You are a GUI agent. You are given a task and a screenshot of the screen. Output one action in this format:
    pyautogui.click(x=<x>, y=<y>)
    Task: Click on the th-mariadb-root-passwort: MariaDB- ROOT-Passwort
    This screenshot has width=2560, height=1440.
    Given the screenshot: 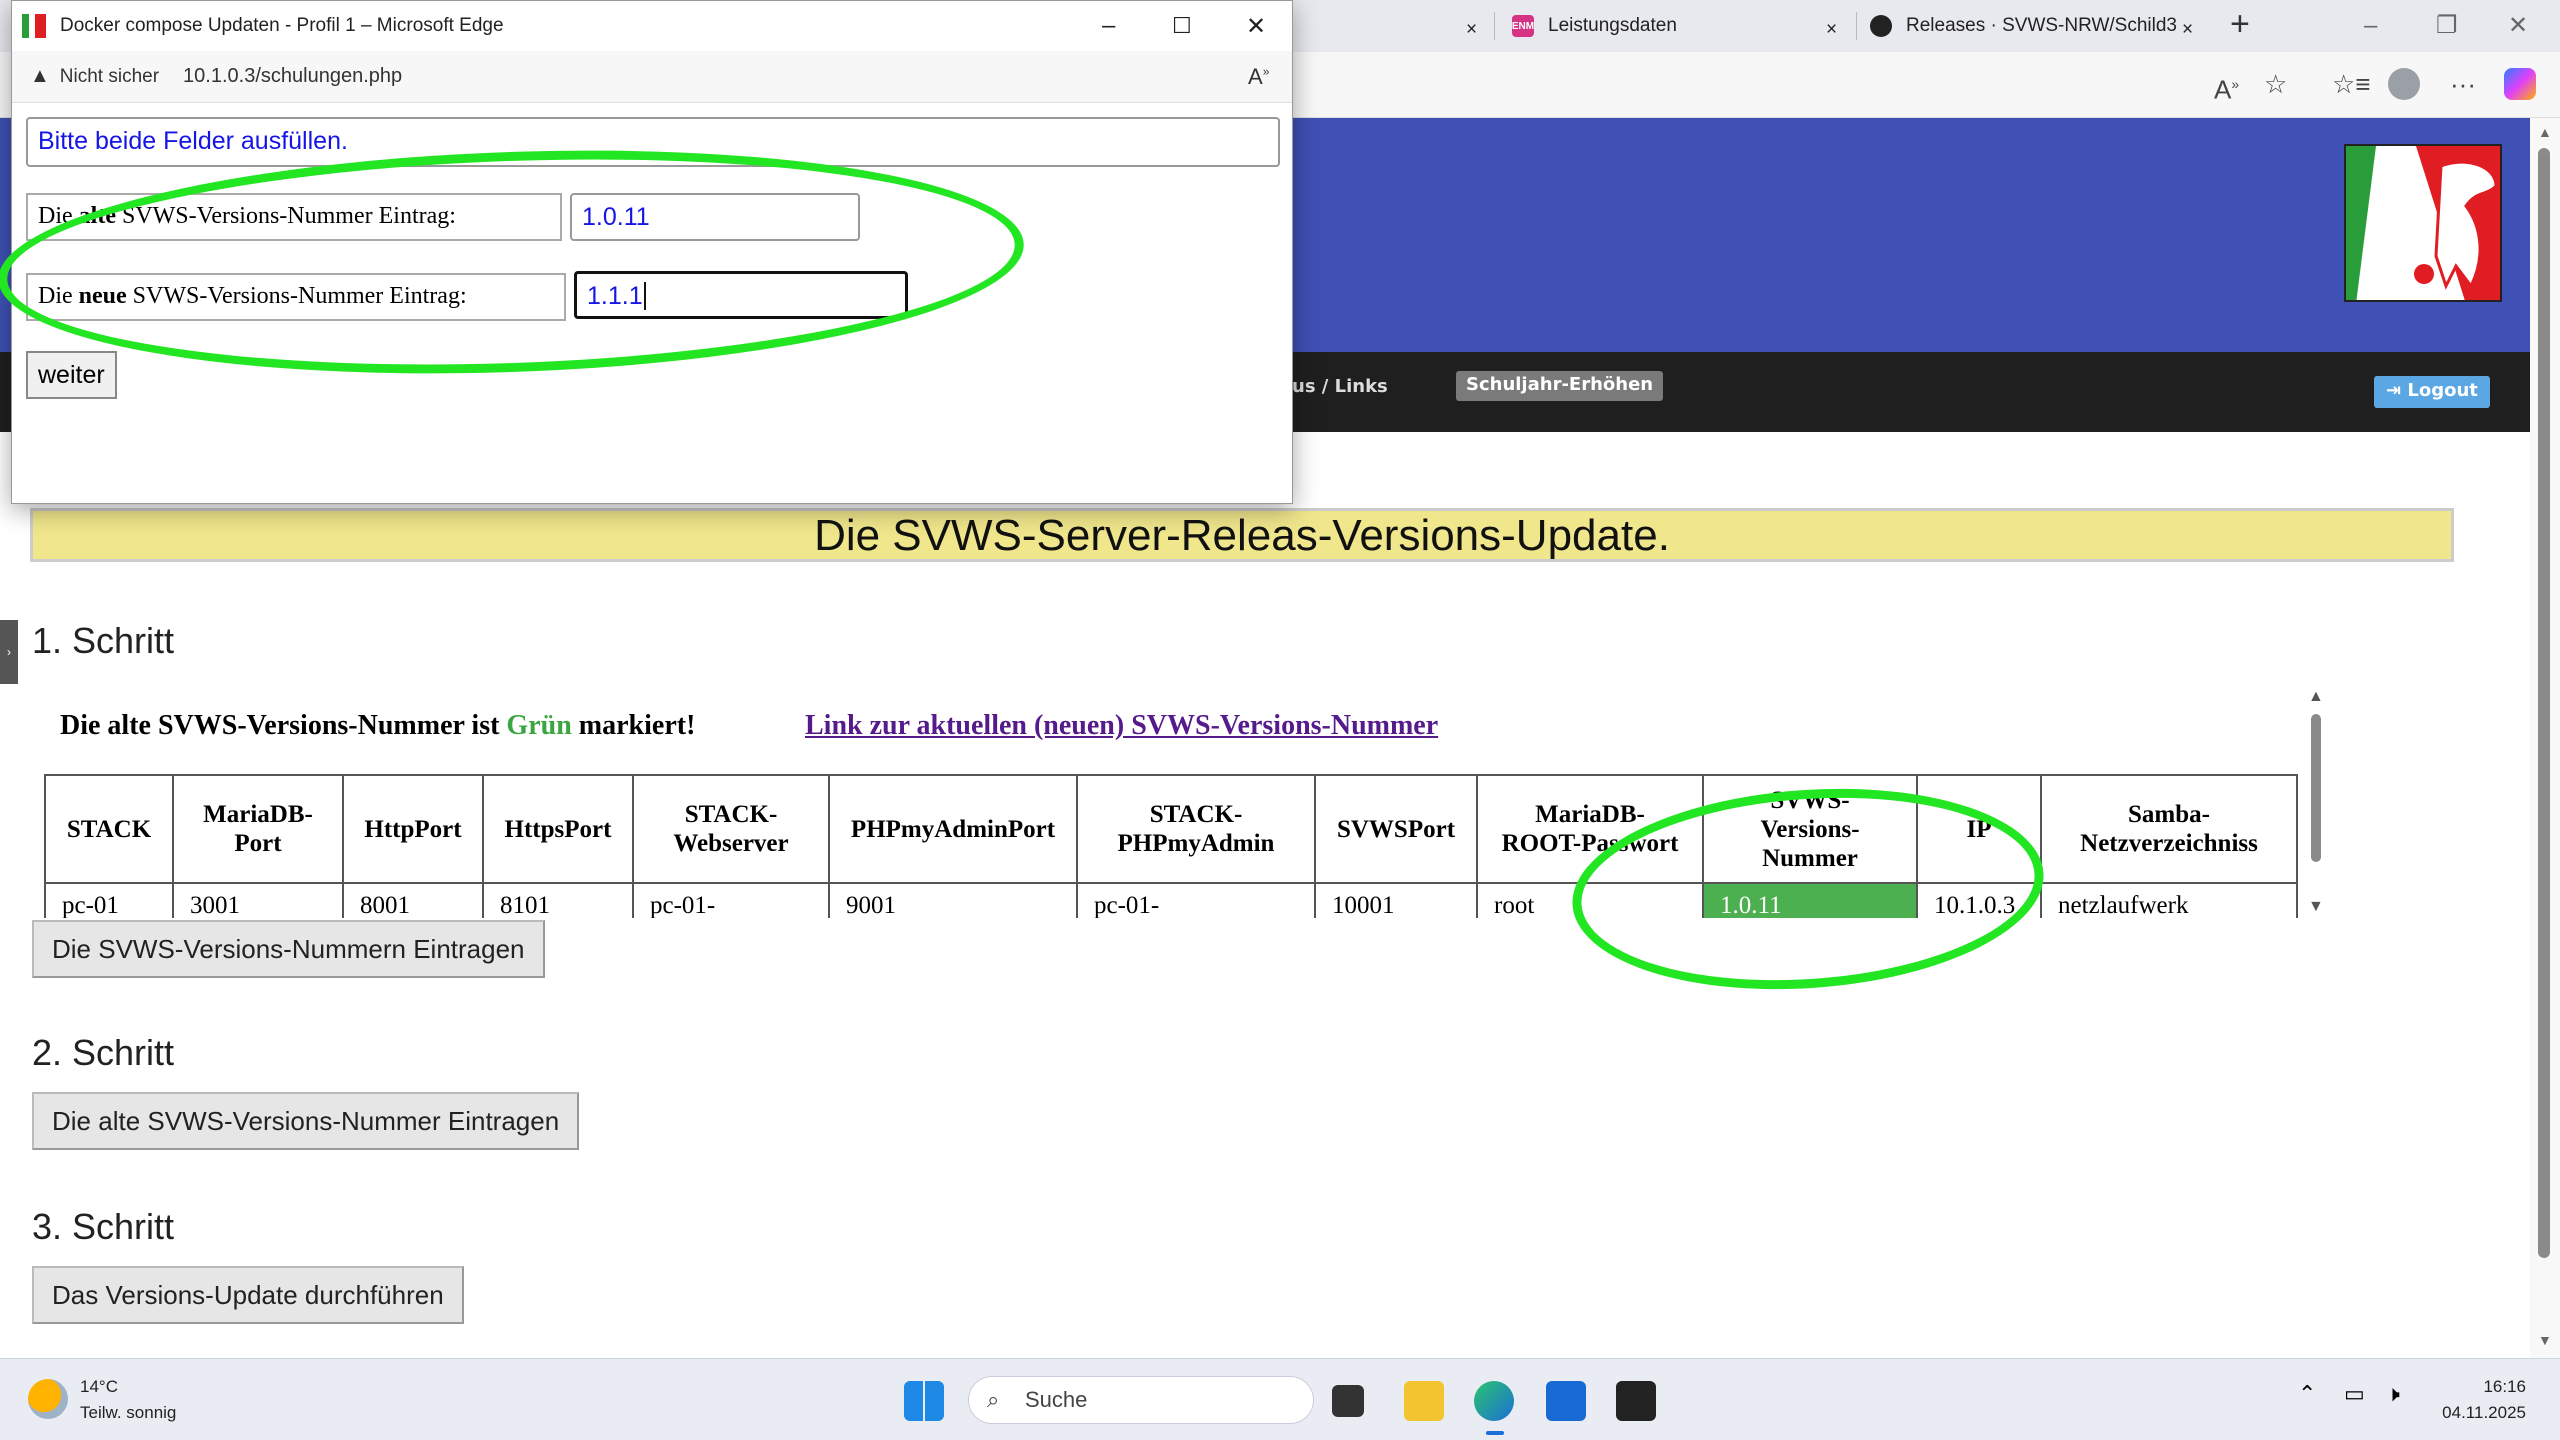 What is the action you would take?
    pyautogui.click(x=1590, y=829)
    